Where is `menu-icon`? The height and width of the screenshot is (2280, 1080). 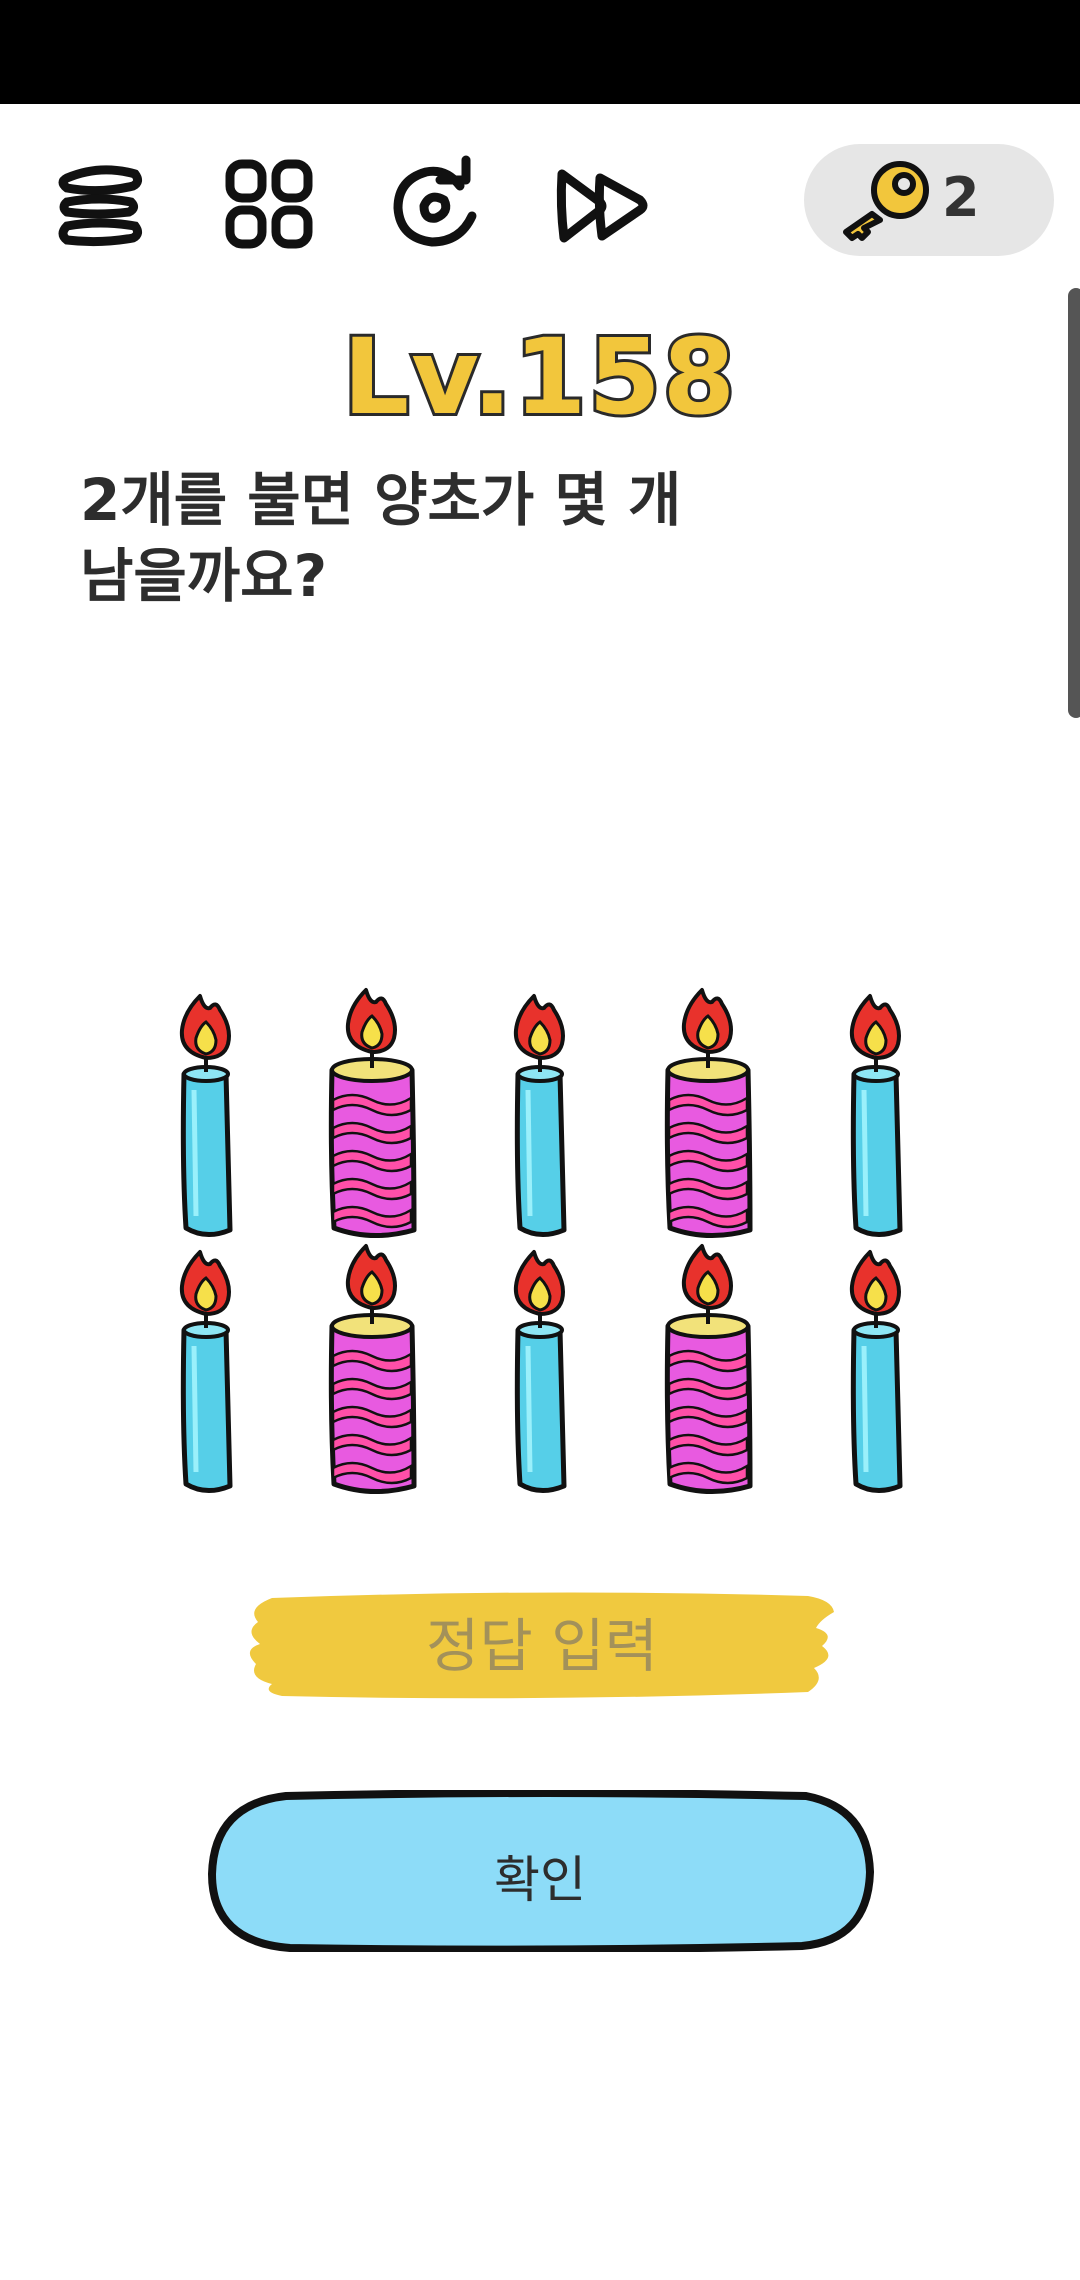
menu-icon is located at coordinates (100, 206).